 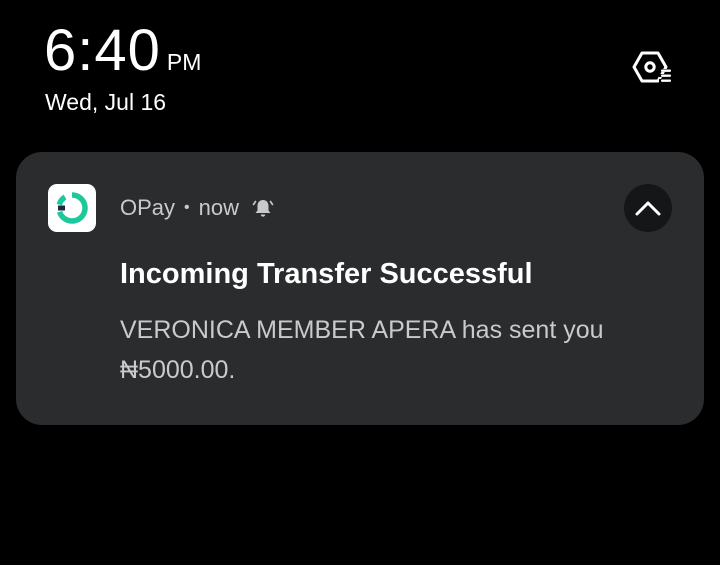 I want to click on app-name: OPay, so click(x=148, y=207).